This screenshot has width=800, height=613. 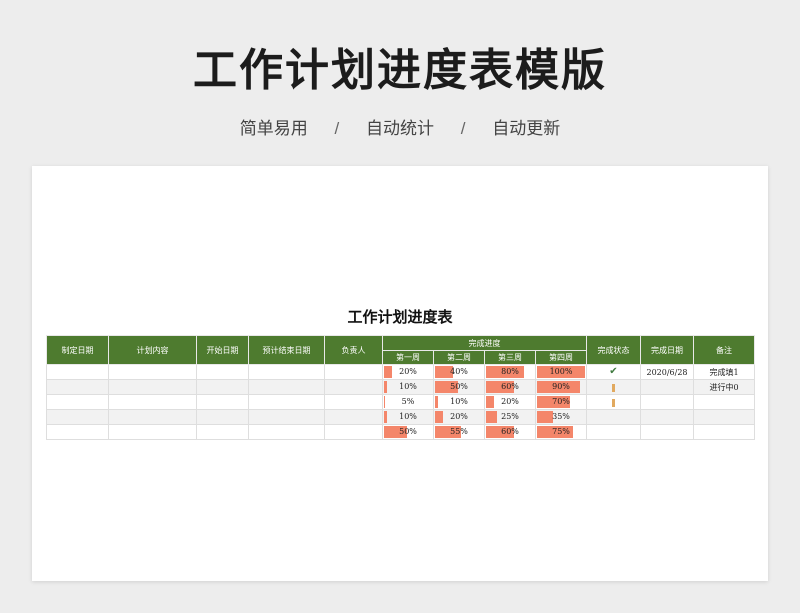 I want to click on cell-progress-week-2: 50%, so click(x=459, y=387).